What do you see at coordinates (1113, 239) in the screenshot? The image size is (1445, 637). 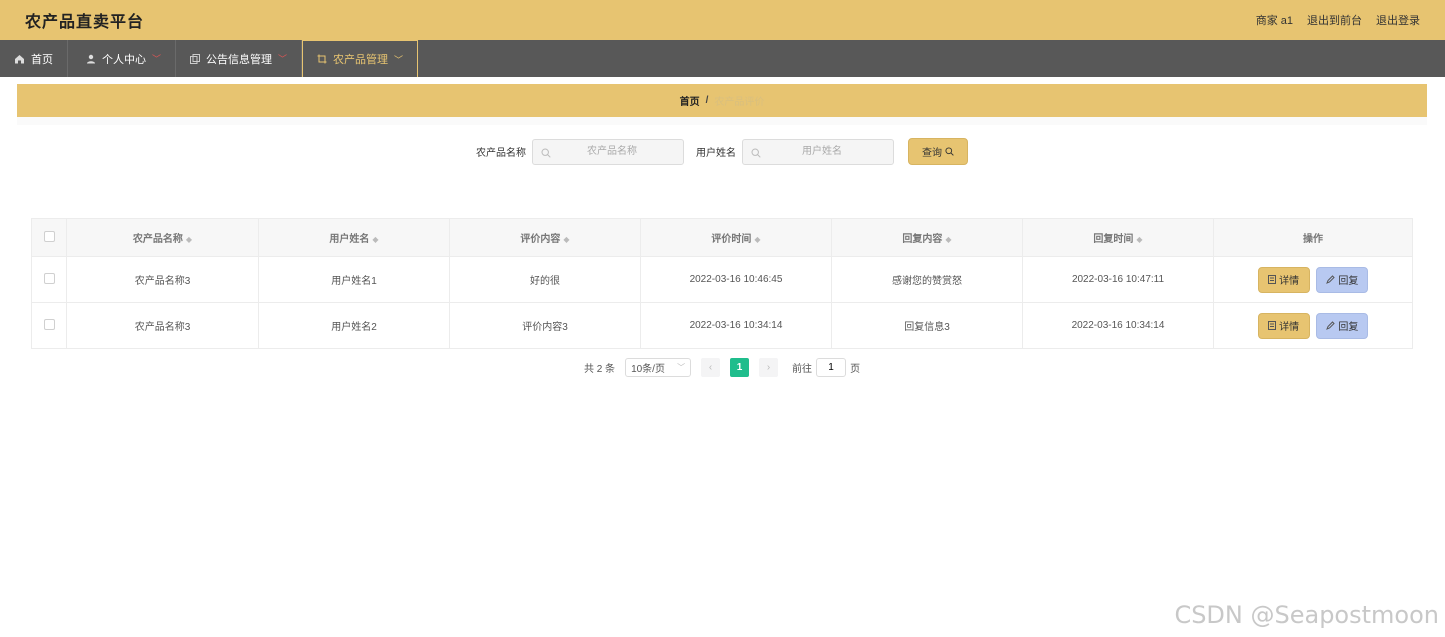 I see `column-header-label: 回复时间` at bounding box center [1113, 239].